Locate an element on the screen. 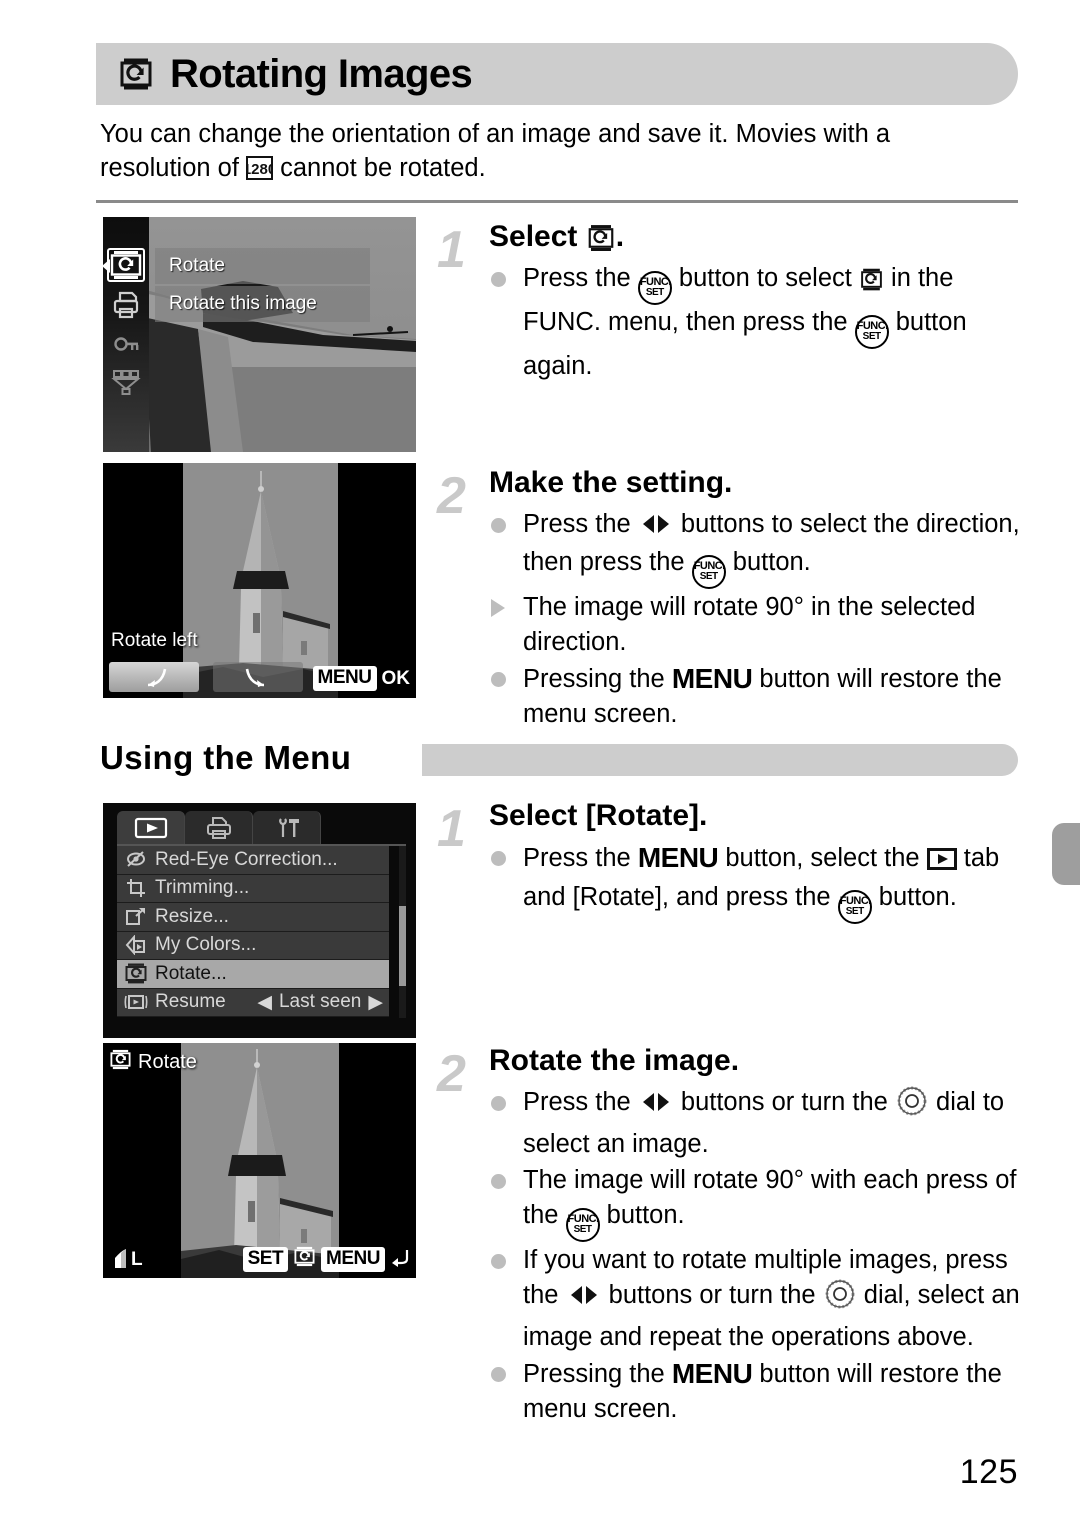 The height and width of the screenshot is (1521, 1080). playback-tab-icon is located at coordinates (941, 862).